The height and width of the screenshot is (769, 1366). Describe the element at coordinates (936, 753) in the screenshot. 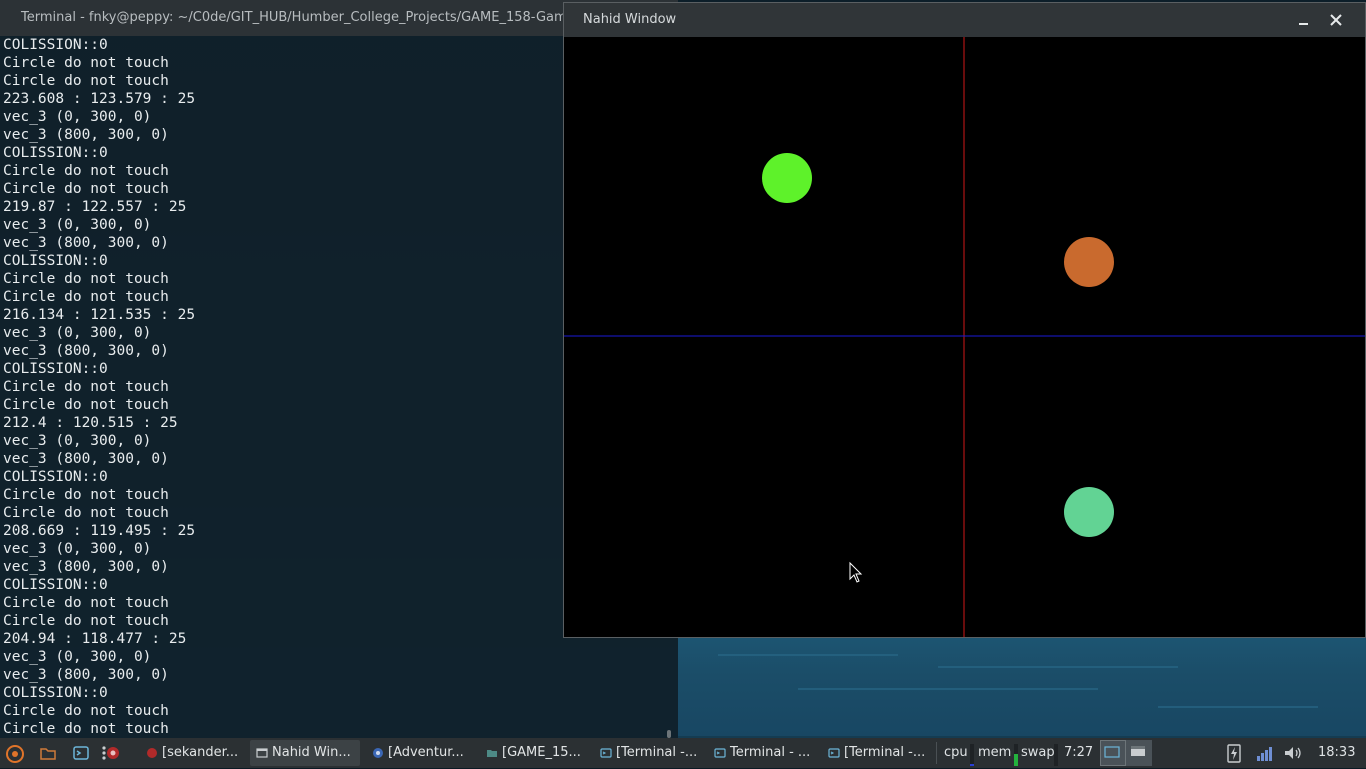

I see `separator` at that location.